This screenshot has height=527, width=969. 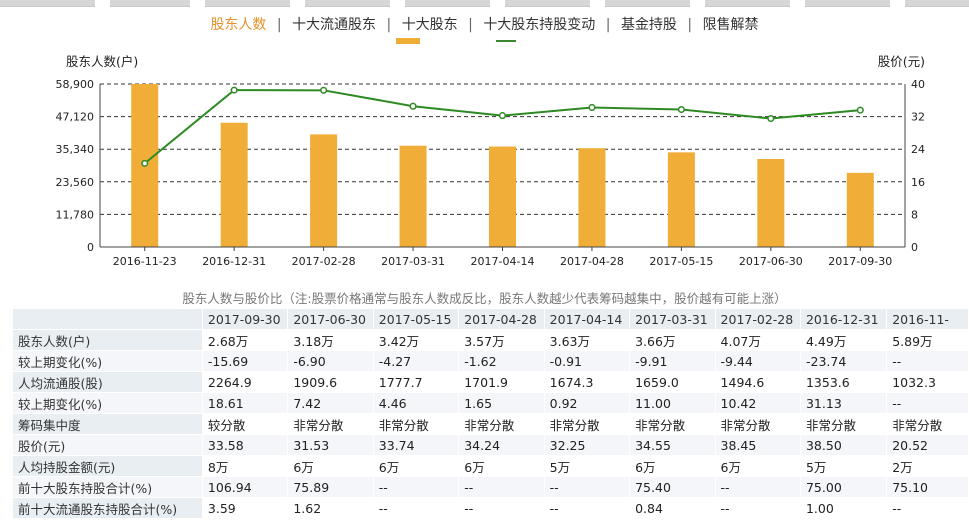 What do you see at coordinates (843, 382) in the screenshot?
I see `table-cell: 1353.6` at bounding box center [843, 382].